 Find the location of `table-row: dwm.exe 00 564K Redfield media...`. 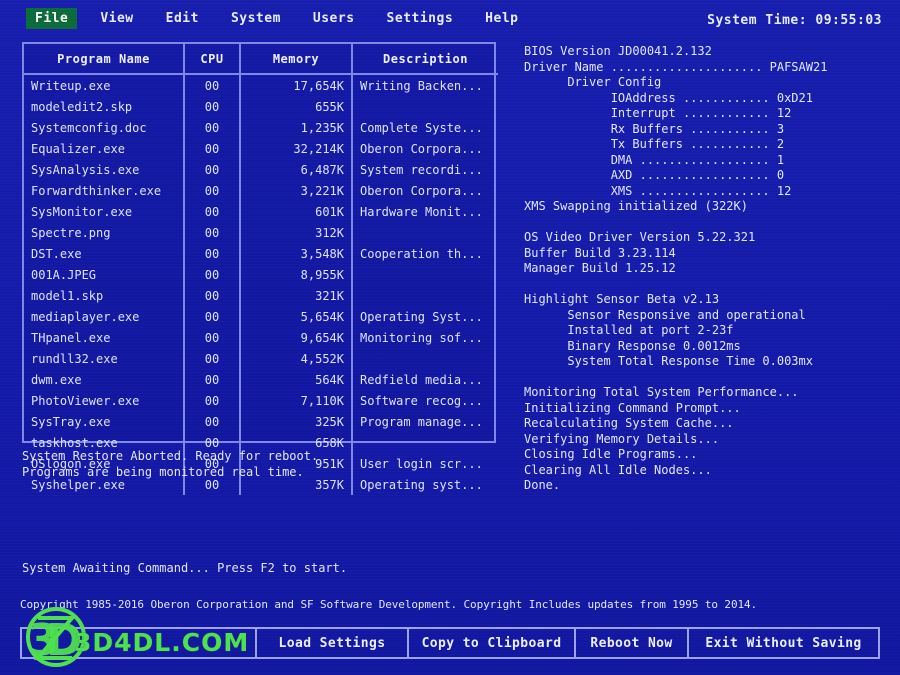

table-row: dwm.exe 00 564K Redfield media... is located at coordinates (261, 379).